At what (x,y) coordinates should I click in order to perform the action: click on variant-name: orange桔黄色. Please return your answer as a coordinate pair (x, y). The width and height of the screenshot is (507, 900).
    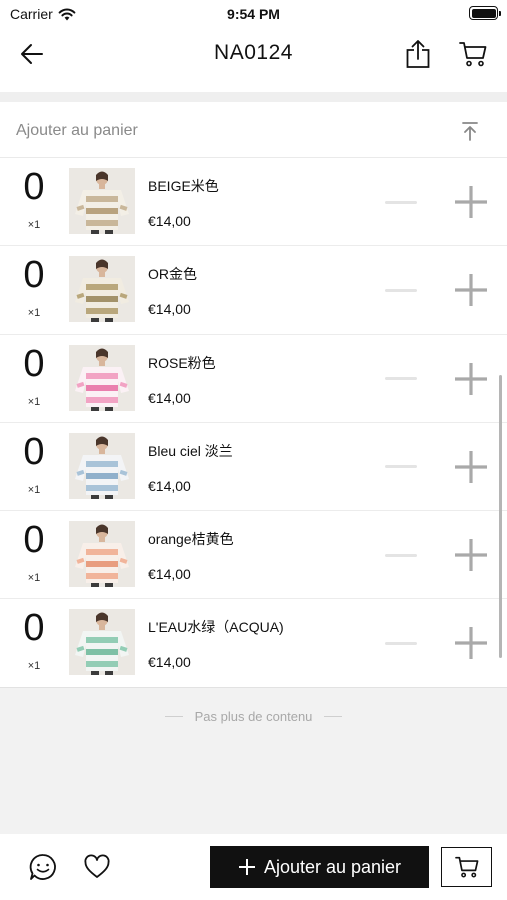
    Looking at the image, I should click on (191, 539).